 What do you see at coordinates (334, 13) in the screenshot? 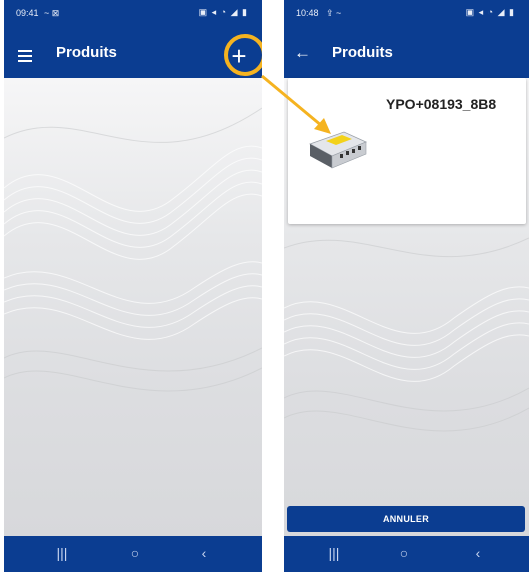
I see `status-notification-icons: ⇪ ~` at bounding box center [334, 13].